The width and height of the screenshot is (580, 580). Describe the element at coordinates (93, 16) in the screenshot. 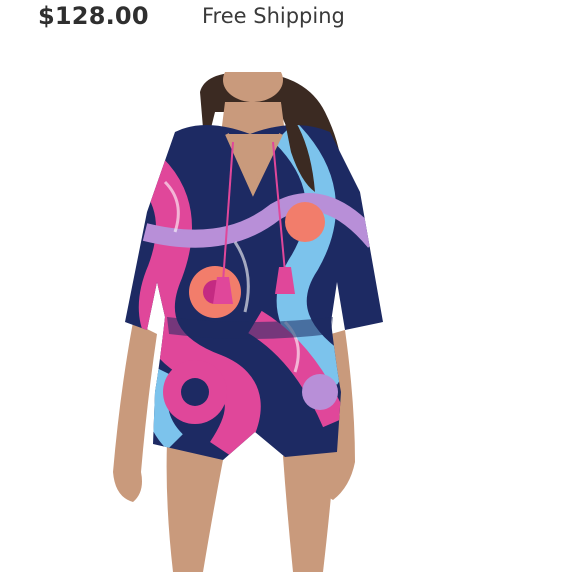

I see `price: $128.00` at that location.